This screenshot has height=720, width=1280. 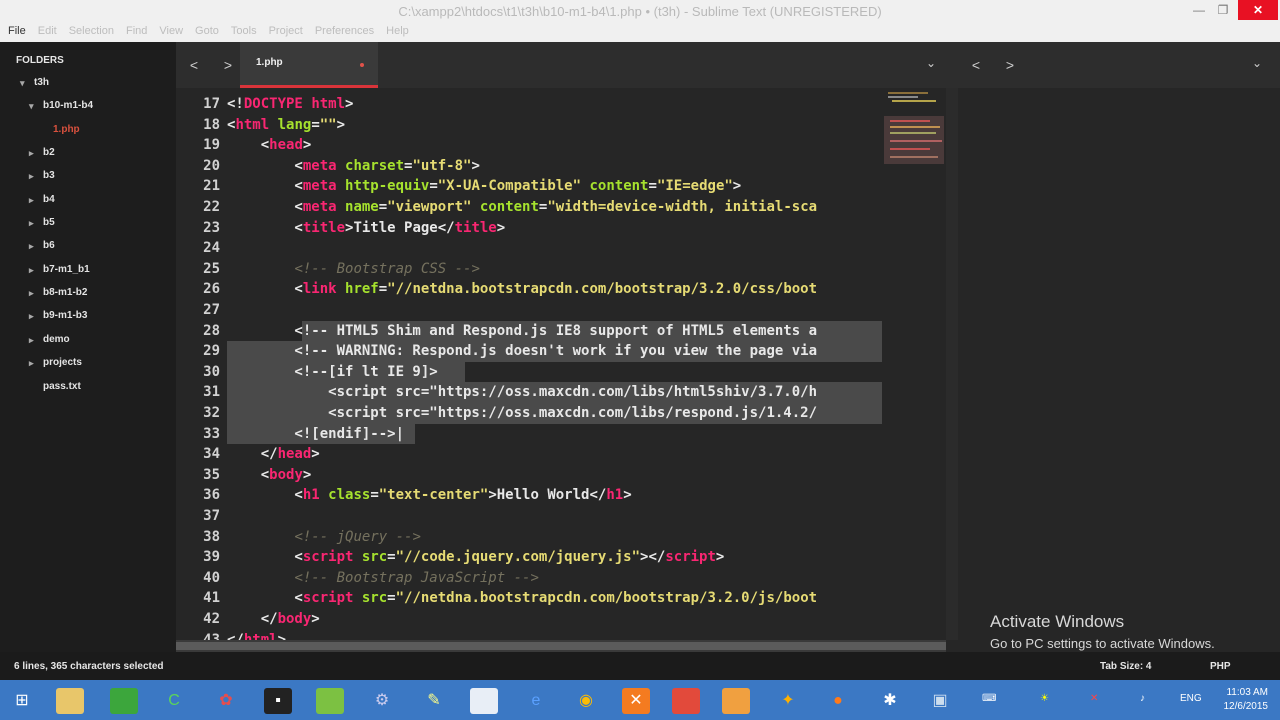 I want to click on tree-folder-label: b9-m1-b3, so click(x=65, y=315).